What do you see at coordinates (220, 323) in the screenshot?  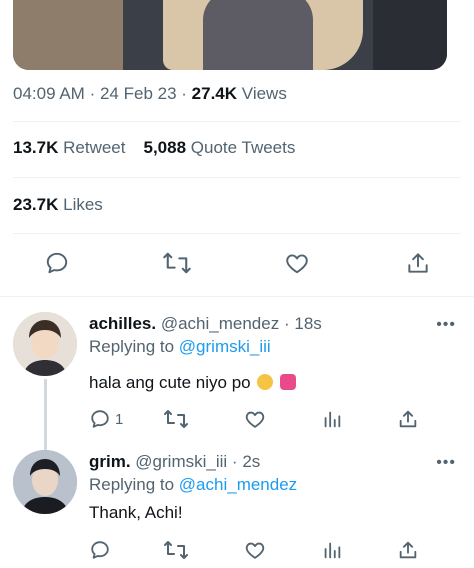 I see `handle: @achi_mendez` at bounding box center [220, 323].